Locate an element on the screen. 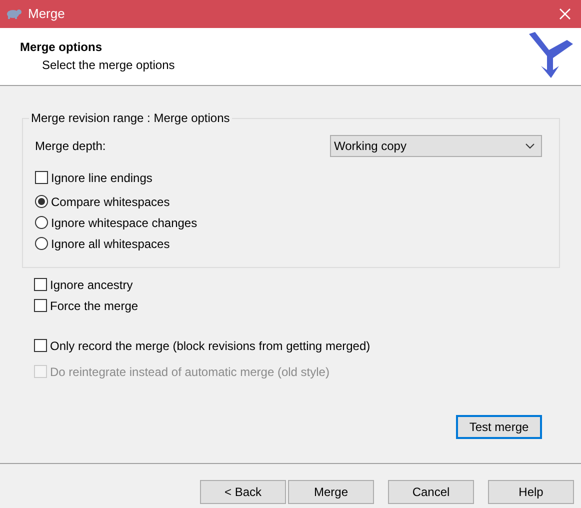 This screenshot has width=581, height=508. dialog-button: Help is located at coordinates (531, 492).